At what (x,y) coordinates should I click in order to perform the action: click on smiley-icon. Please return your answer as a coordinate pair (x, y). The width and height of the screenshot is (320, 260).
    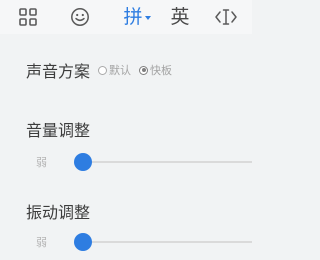
    Looking at the image, I should click on (80, 17).